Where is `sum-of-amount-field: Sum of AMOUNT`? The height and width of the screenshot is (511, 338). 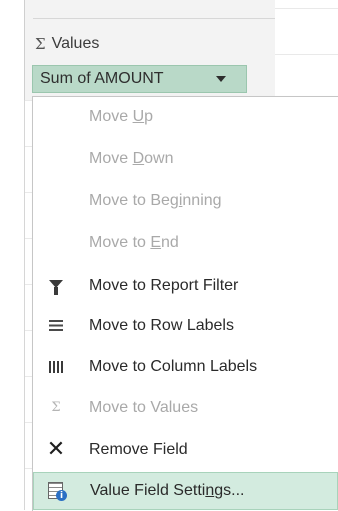 sum-of-amount-field: Sum of AMOUNT is located at coordinates (139, 79).